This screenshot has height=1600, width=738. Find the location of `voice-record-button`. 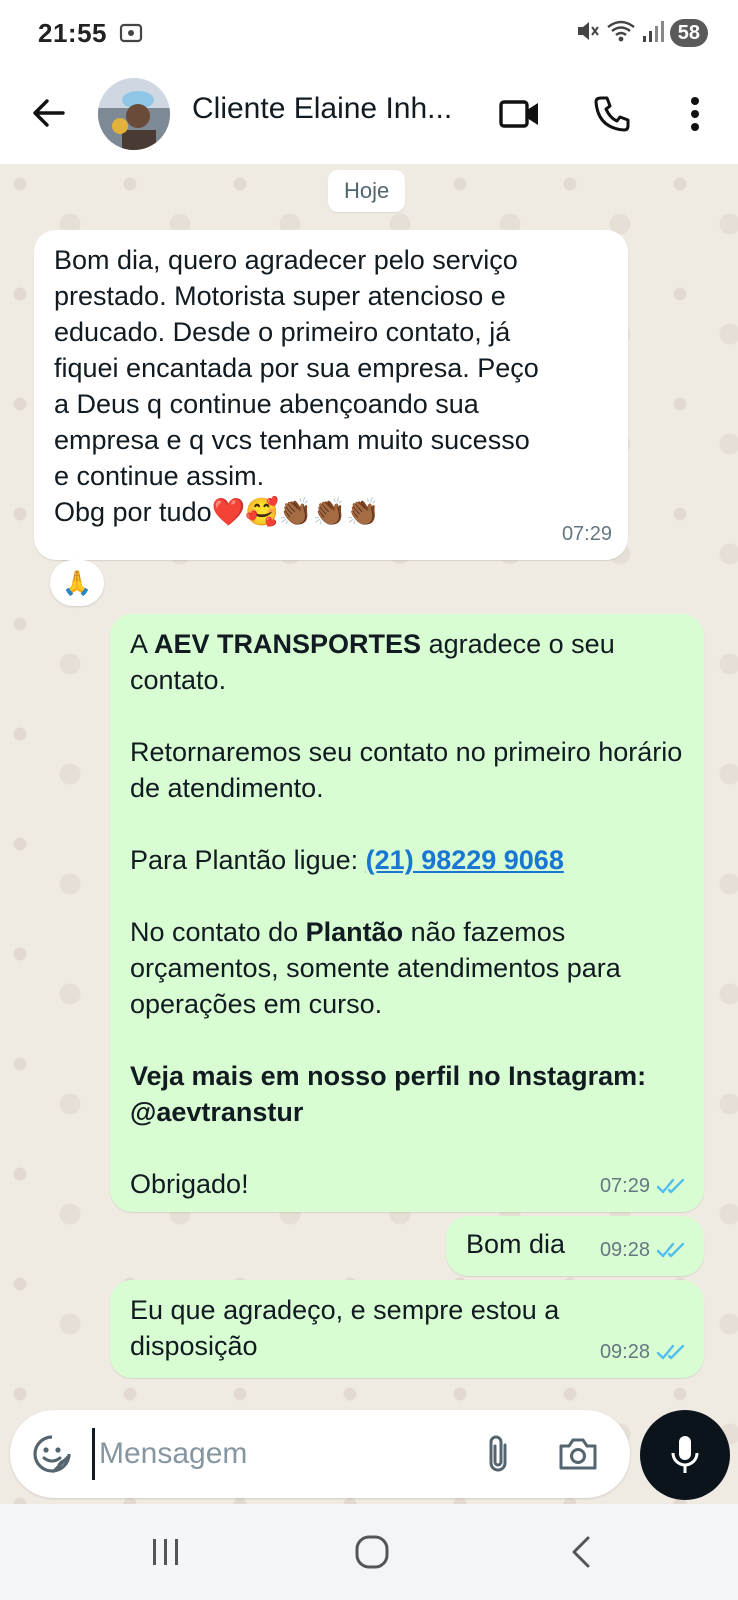

voice-record-button is located at coordinates (685, 1455).